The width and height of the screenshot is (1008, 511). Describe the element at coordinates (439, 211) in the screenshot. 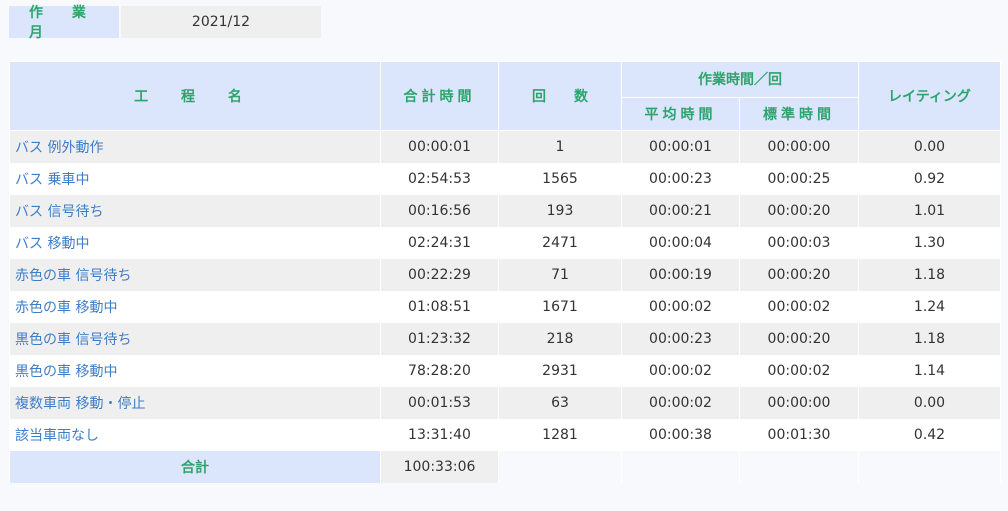

I see `total-time-cell: 00:16:56` at that location.